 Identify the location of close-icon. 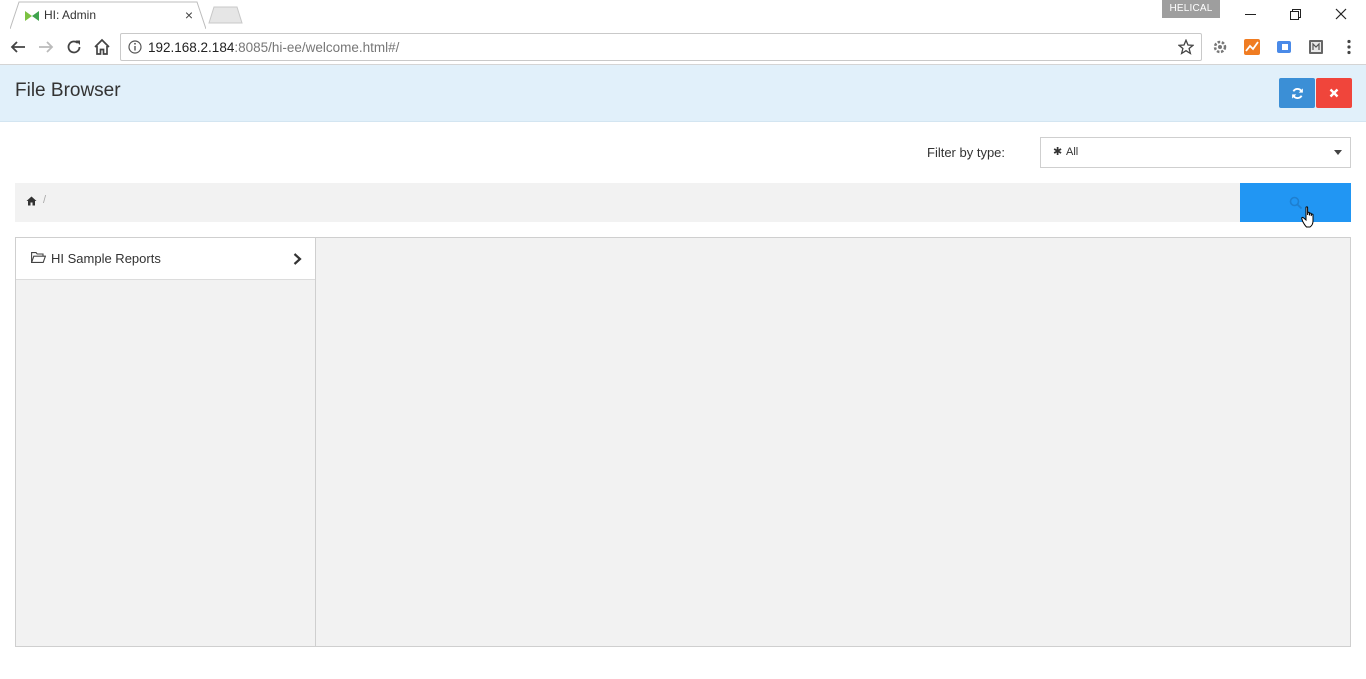
(1334, 93).